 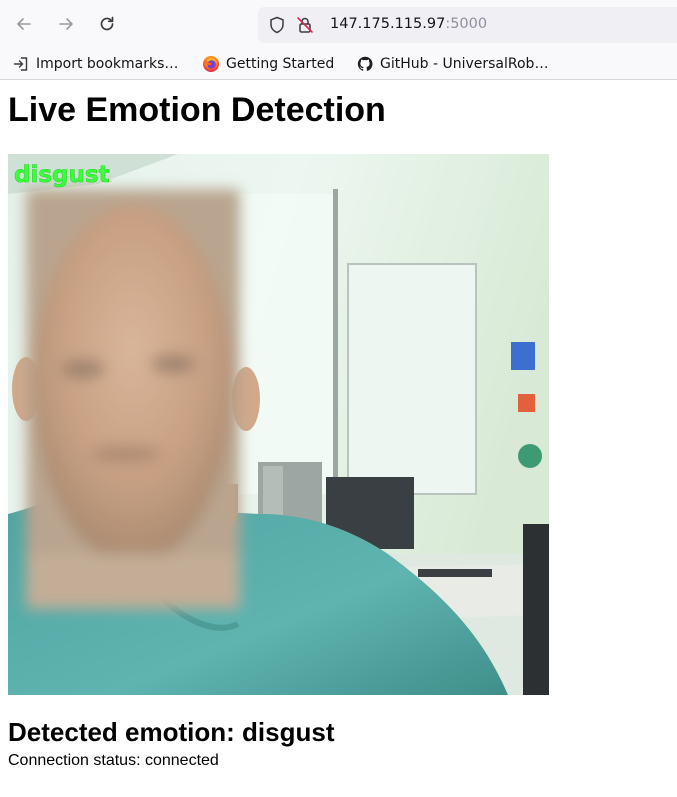 I want to click on url-text: 147.175.115.97:5000, so click(x=408, y=24).